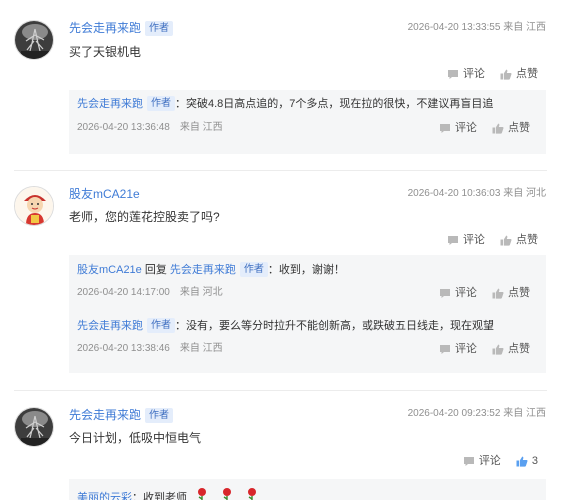 Image resolution: width=569 pixels, height=500 pixels. I want to click on comment-meta: 2026-04-20 10:36:03 来自 河北, so click(477, 194).